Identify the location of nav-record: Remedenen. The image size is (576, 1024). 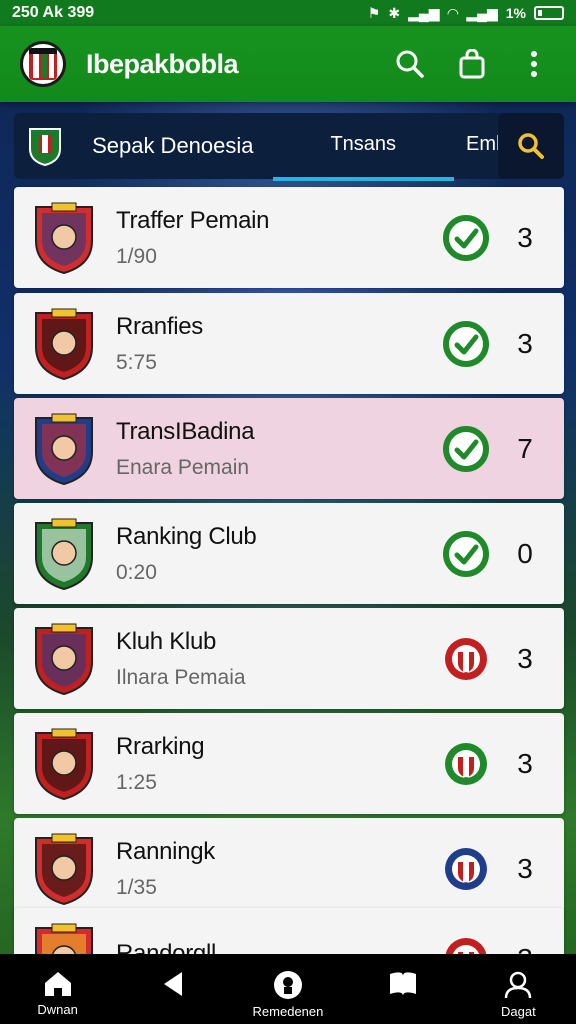
(288, 987).